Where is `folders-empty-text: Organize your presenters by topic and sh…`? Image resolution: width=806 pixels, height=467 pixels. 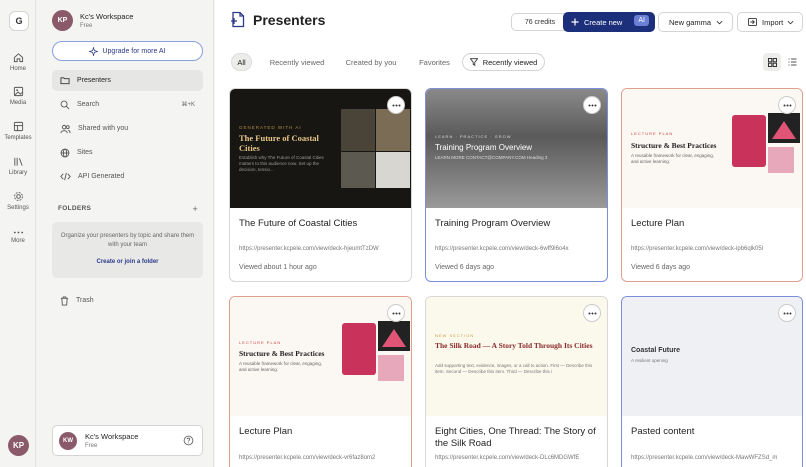
folders-empty-text: Organize your presenters by topic and sh… is located at coordinates (127, 240).